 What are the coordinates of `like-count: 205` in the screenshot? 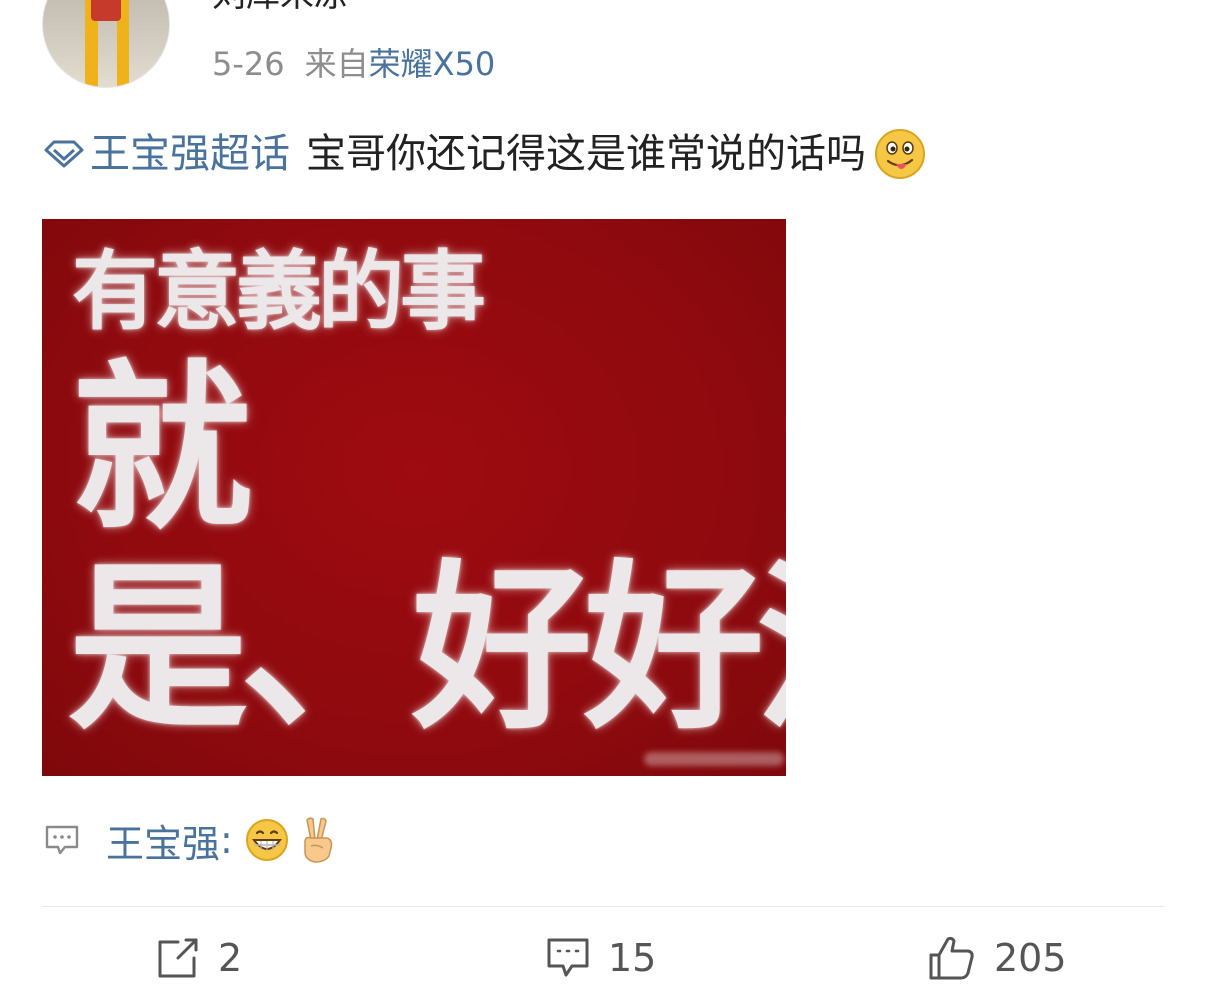 It's located at (1030, 958).